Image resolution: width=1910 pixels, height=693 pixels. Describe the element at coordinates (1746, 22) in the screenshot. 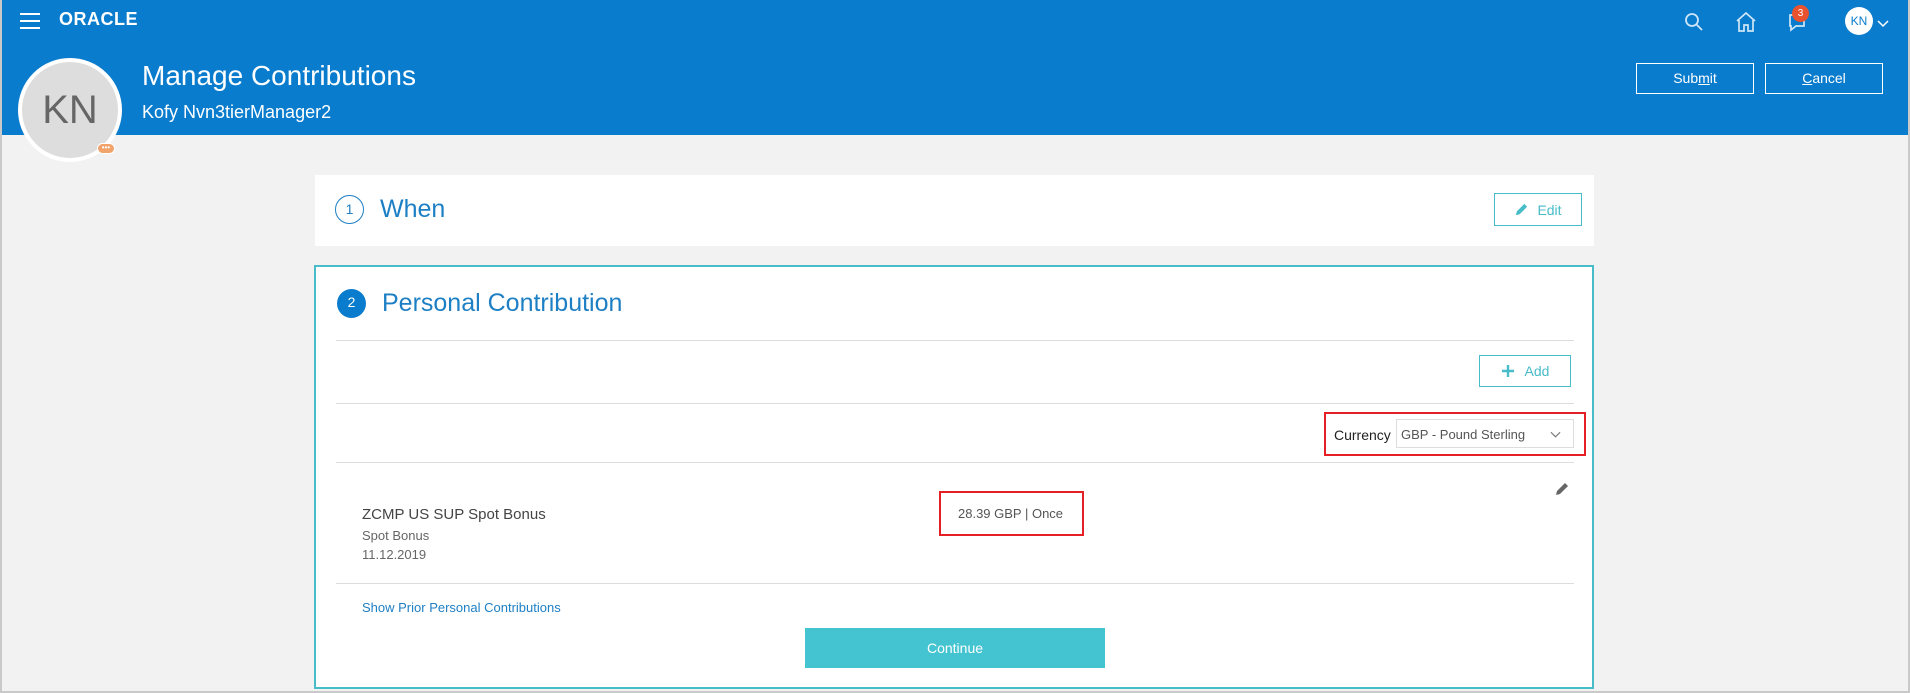

I see `home-icon` at that location.